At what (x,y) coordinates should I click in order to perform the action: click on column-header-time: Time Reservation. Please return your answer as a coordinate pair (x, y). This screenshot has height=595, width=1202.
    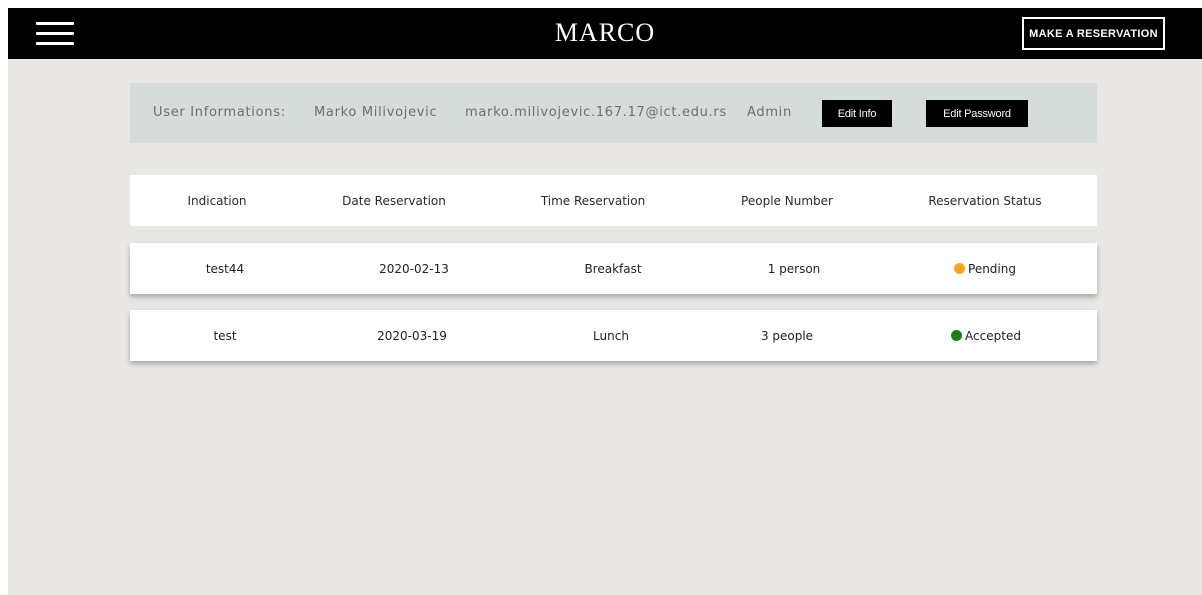
    Looking at the image, I should click on (593, 200).